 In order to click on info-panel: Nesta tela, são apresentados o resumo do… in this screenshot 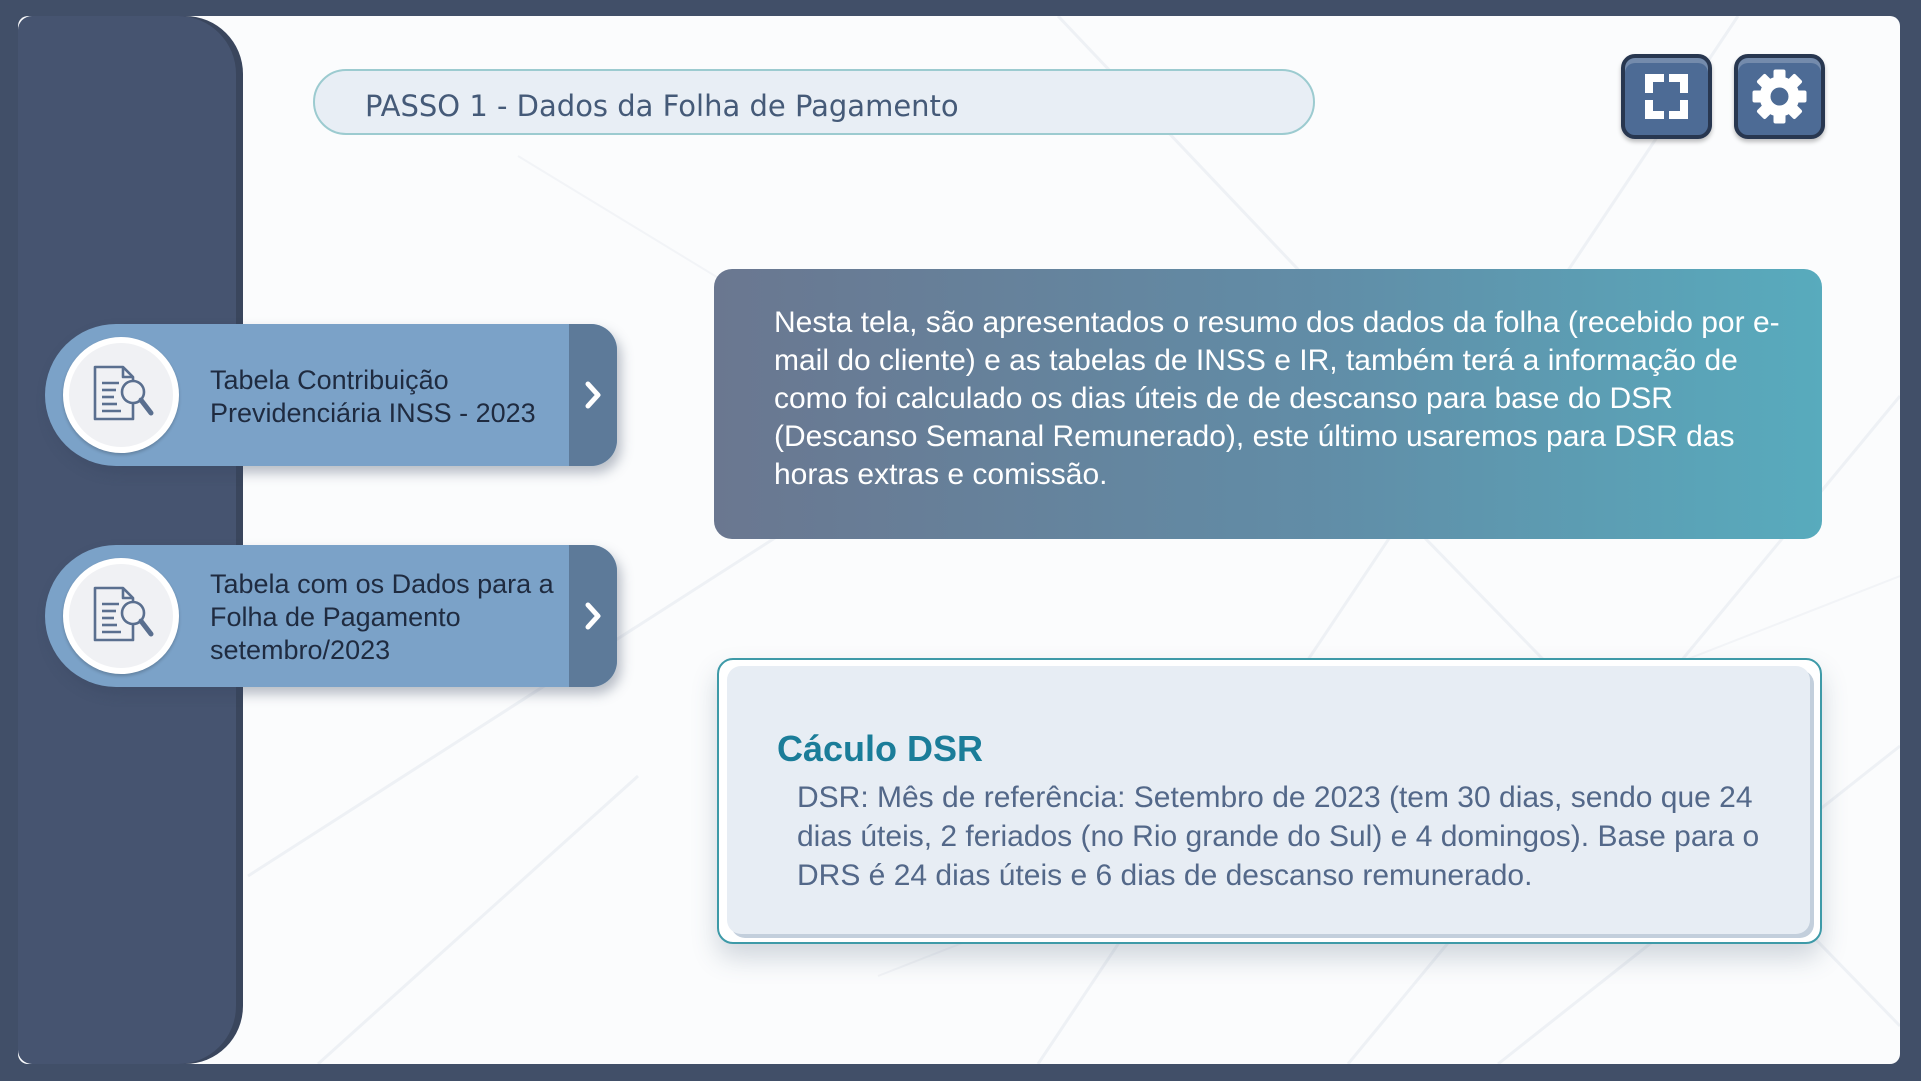, I will do `click(1268, 404)`.